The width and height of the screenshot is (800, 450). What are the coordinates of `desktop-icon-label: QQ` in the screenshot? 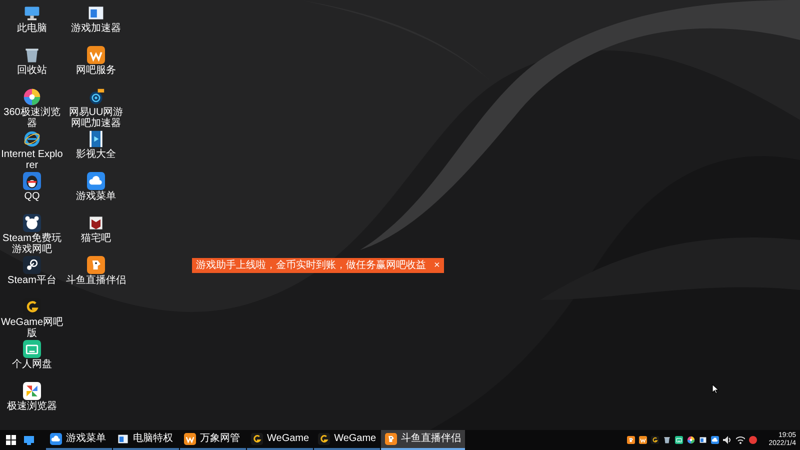 It's located at (32, 196).